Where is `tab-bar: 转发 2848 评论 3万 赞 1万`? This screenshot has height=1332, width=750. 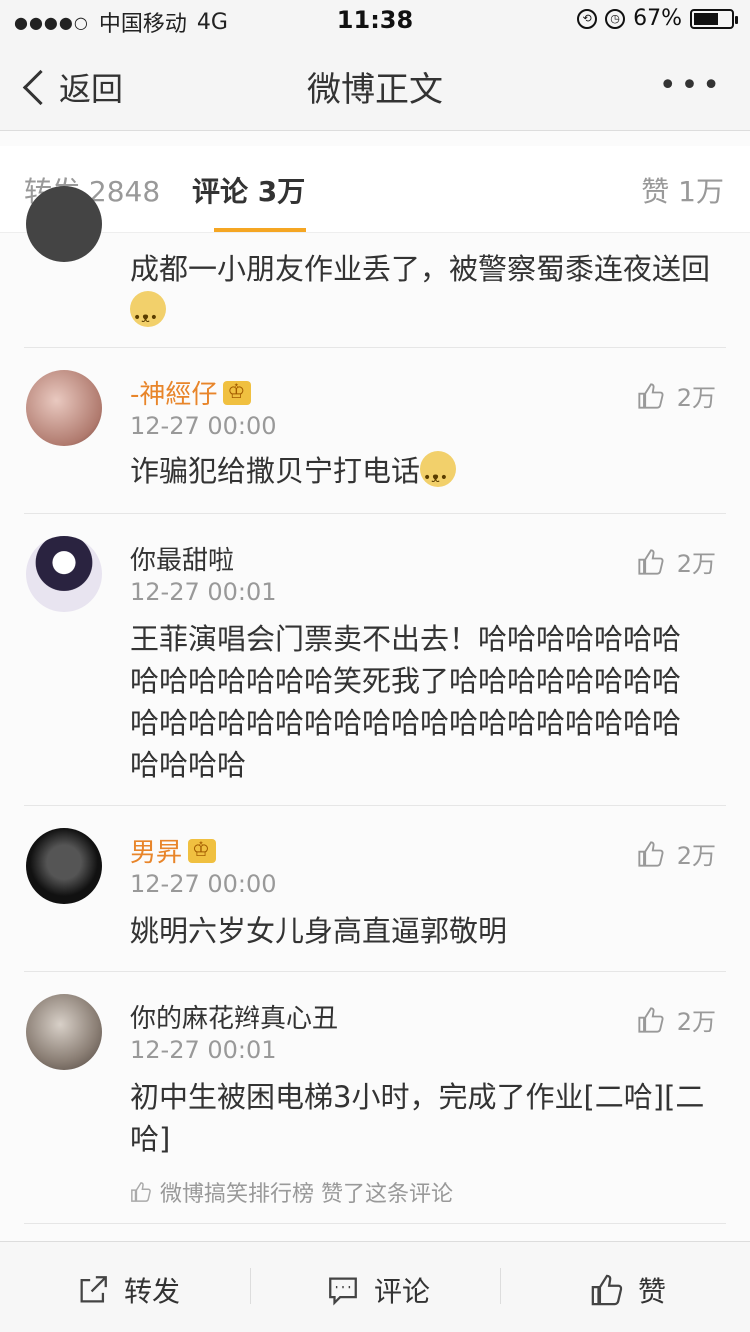 tab-bar: 转发 2848 评论 3万 赞 1万 is located at coordinates (375, 189).